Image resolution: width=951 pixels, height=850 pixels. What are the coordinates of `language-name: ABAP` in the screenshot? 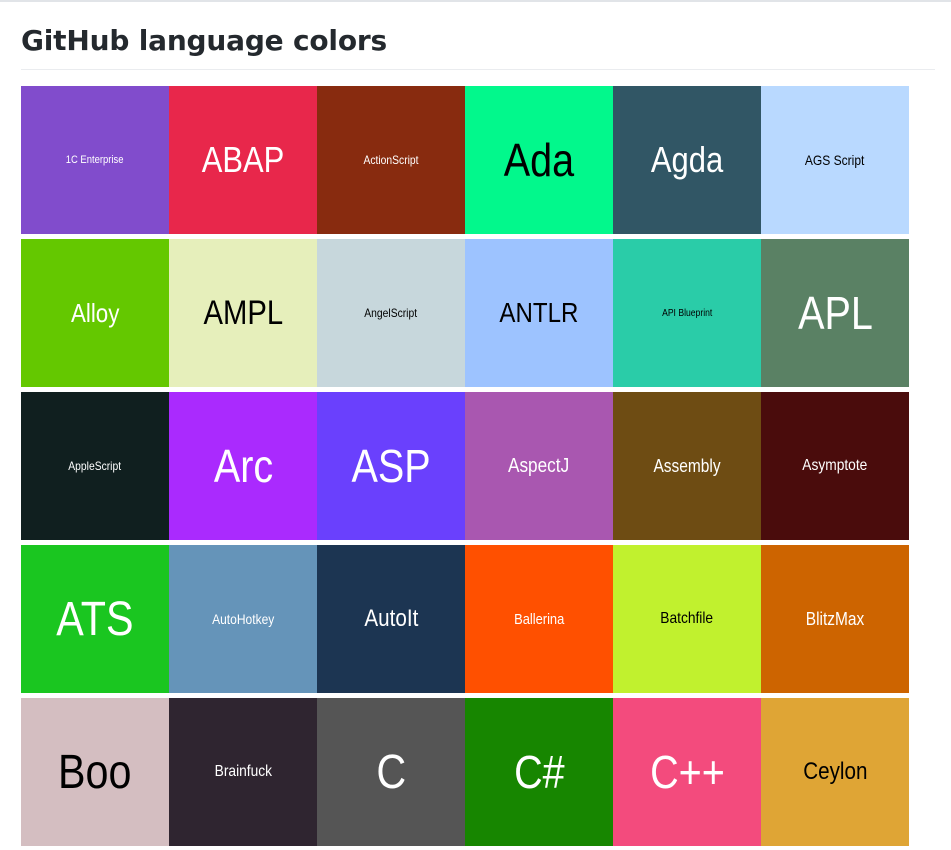 It's located at (243, 159).